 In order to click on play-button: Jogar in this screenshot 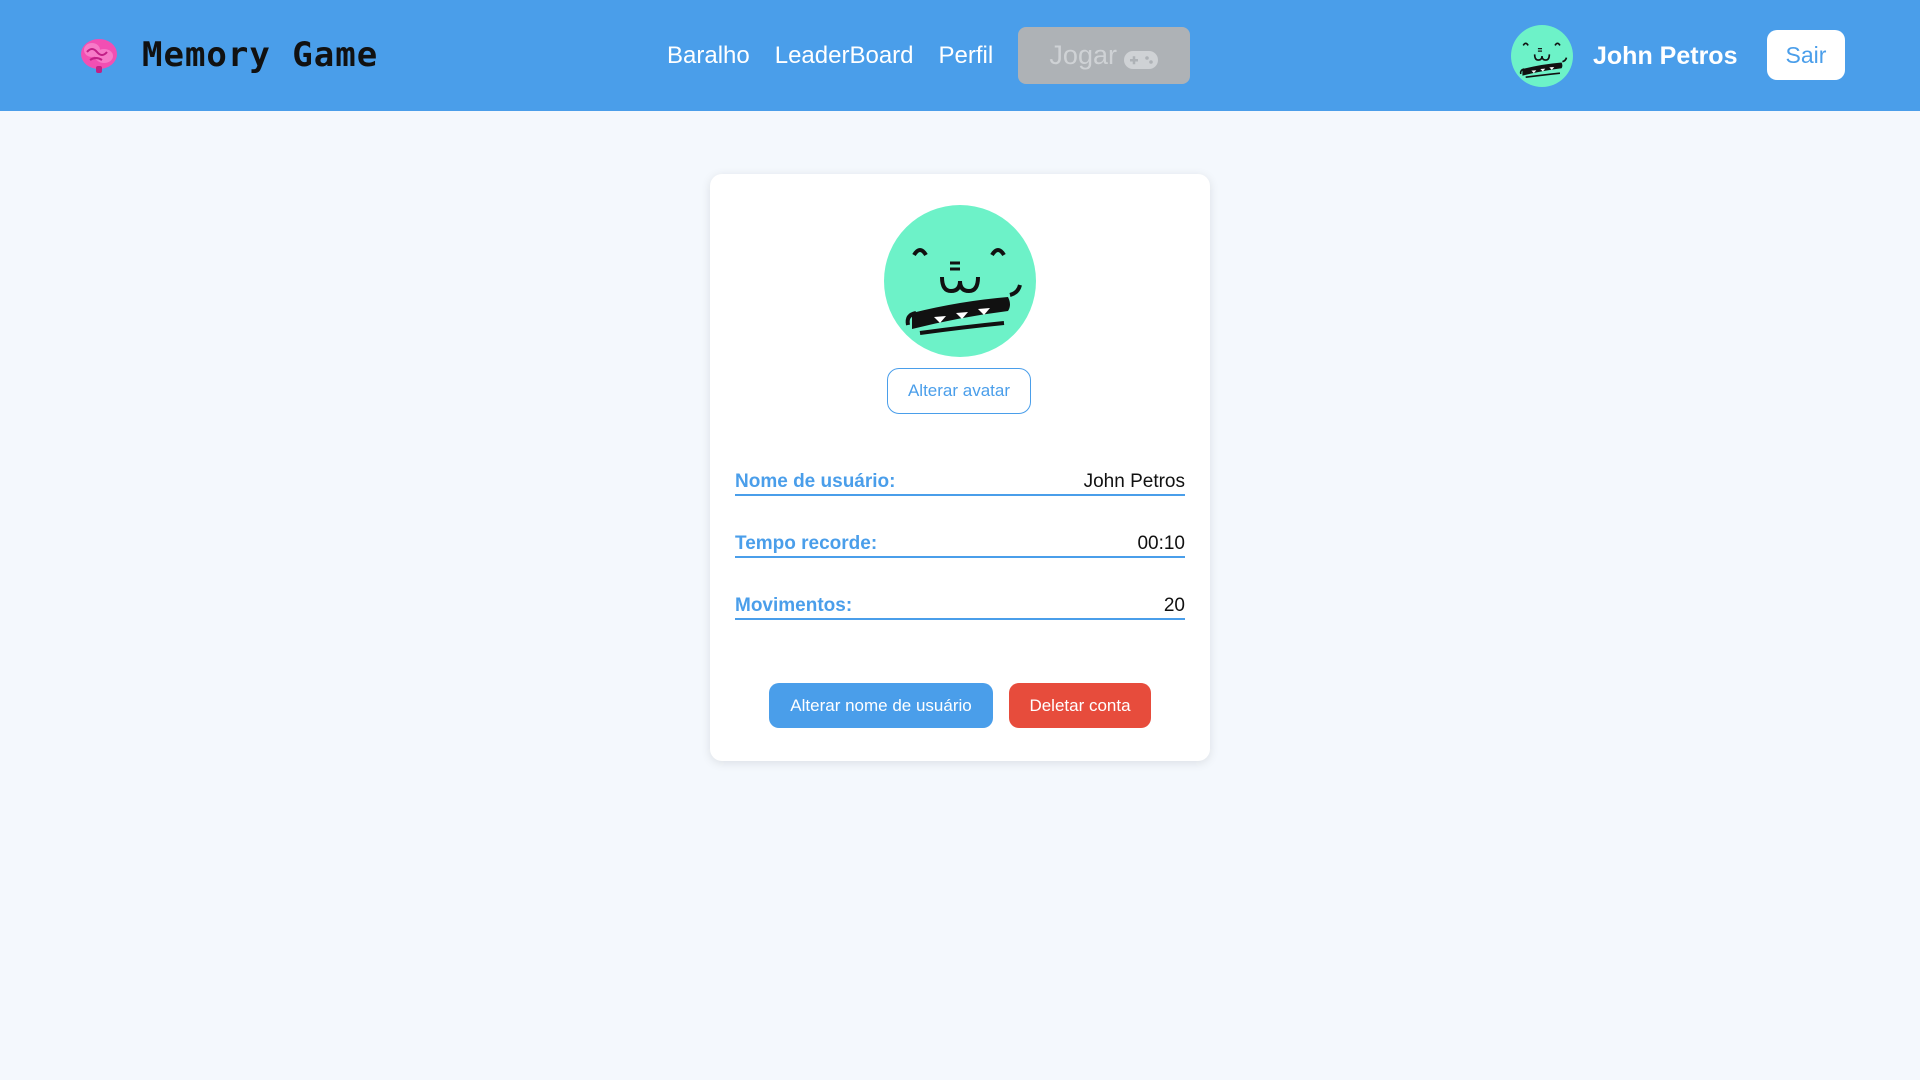, I will do `click(1104, 55)`.